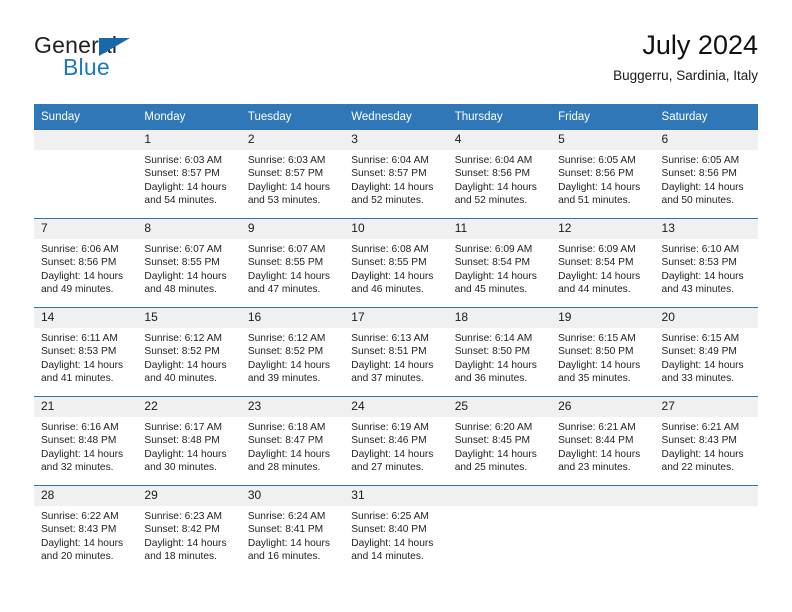 This screenshot has height=612, width=792. I want to click on day-detail-line: Sunrise: 6:18 AM, so click(286, 427).